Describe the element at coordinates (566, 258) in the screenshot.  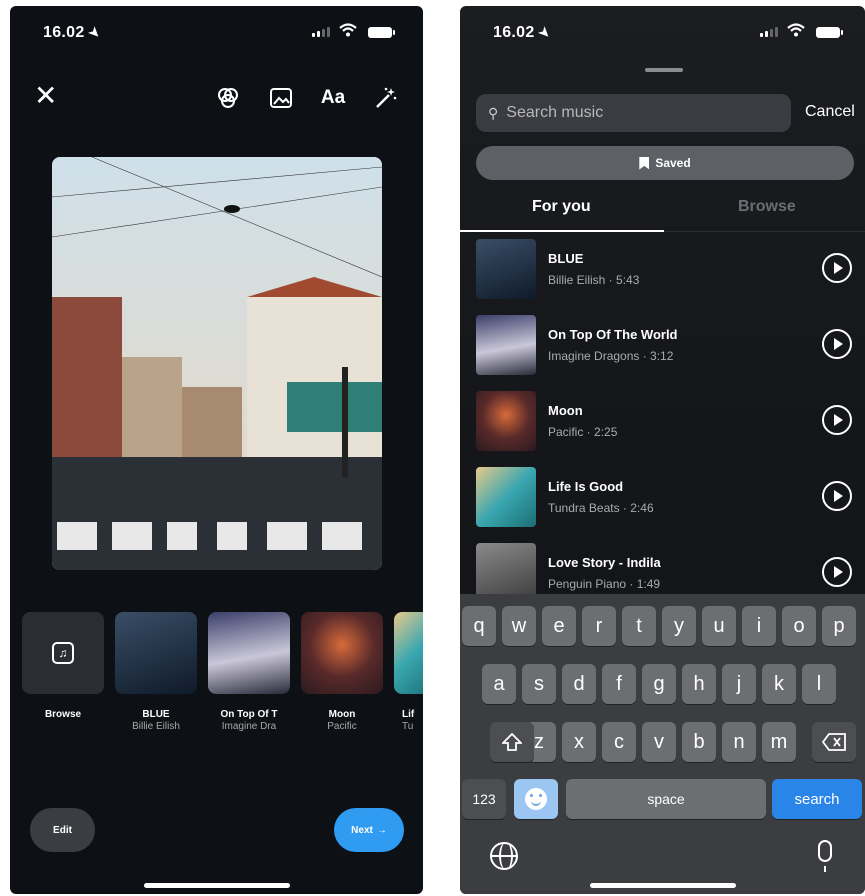
I see `song-title: BLUE` at that location.